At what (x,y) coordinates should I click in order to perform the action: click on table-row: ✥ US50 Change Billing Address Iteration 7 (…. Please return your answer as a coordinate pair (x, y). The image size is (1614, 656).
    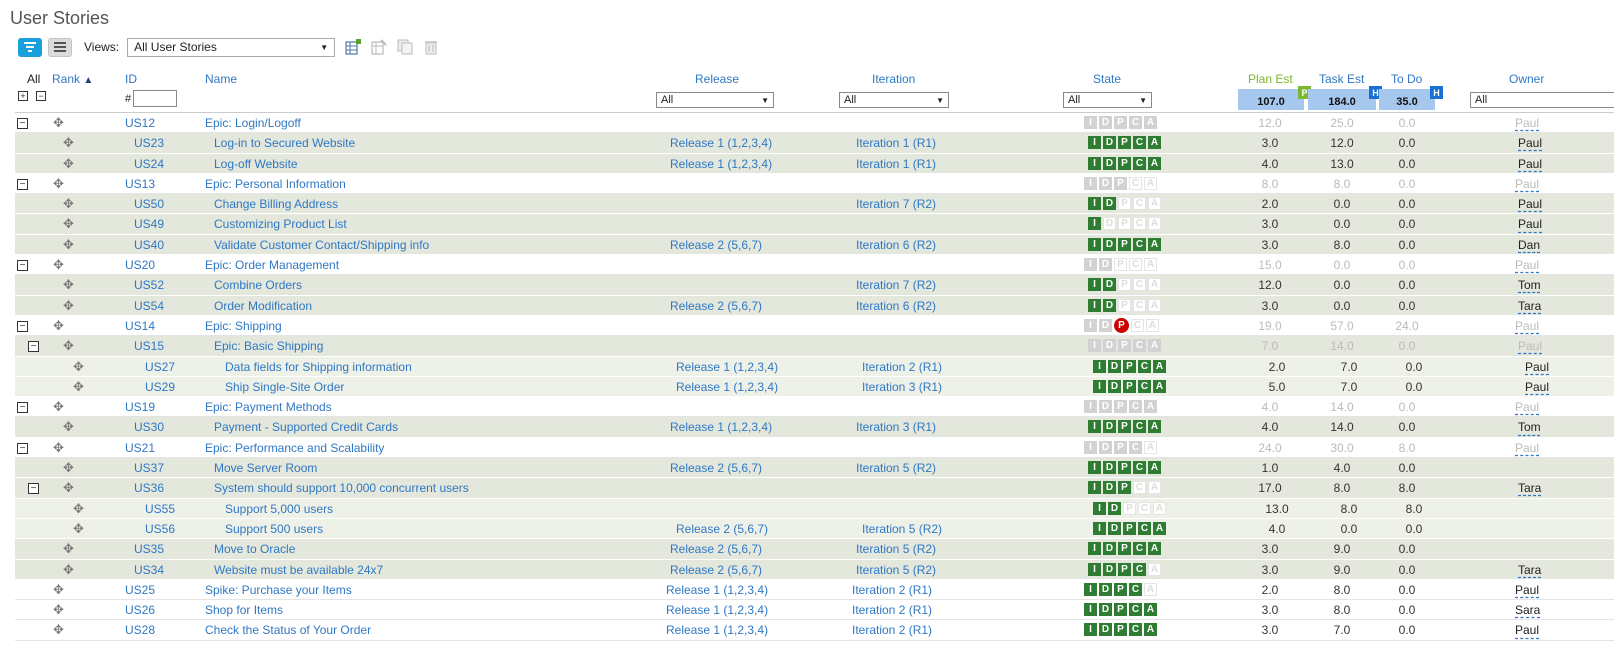
    Looking at the image, I should click on (814, 204).